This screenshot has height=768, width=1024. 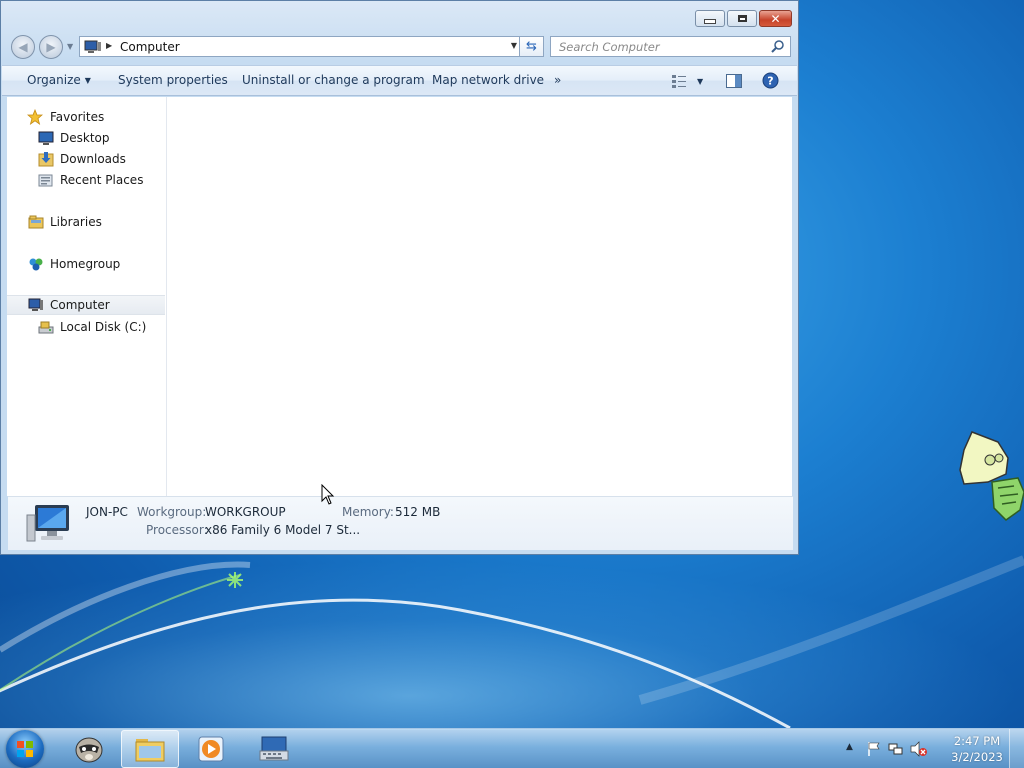 I want to click on refresh-icon: ⇆, so click(x=531, y=46).